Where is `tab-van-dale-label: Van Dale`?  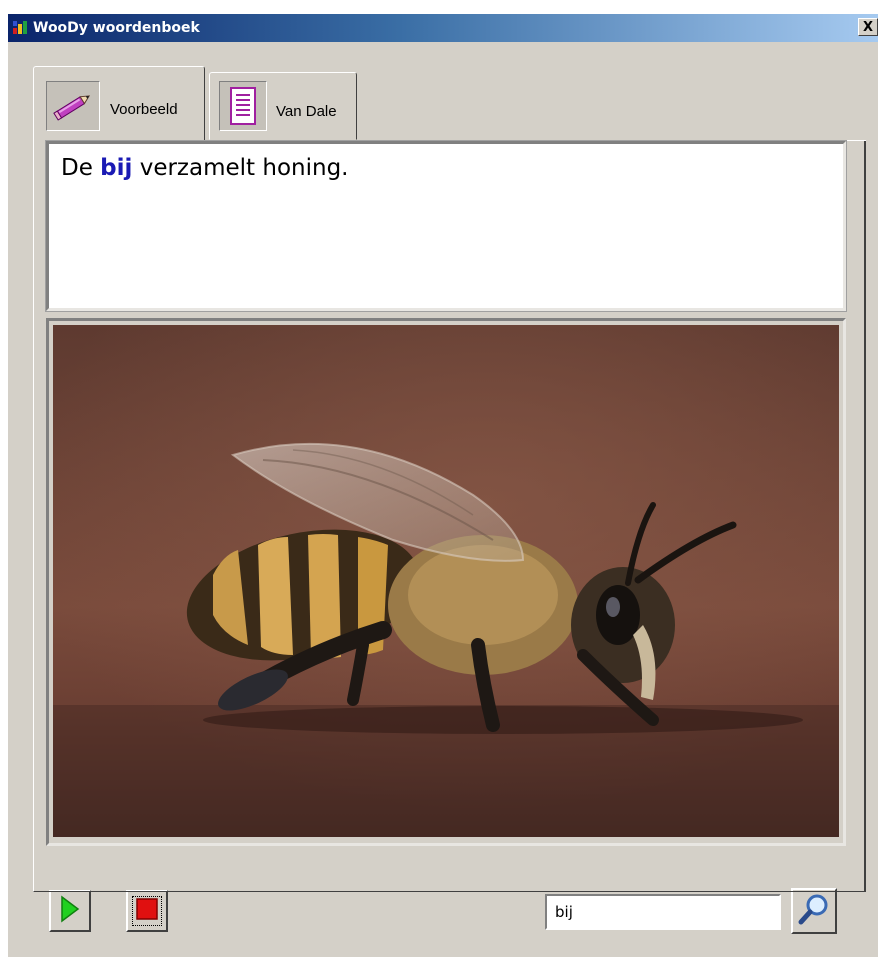
tab-van-dale-label: Van Dale is located at coordinates (306, 111).